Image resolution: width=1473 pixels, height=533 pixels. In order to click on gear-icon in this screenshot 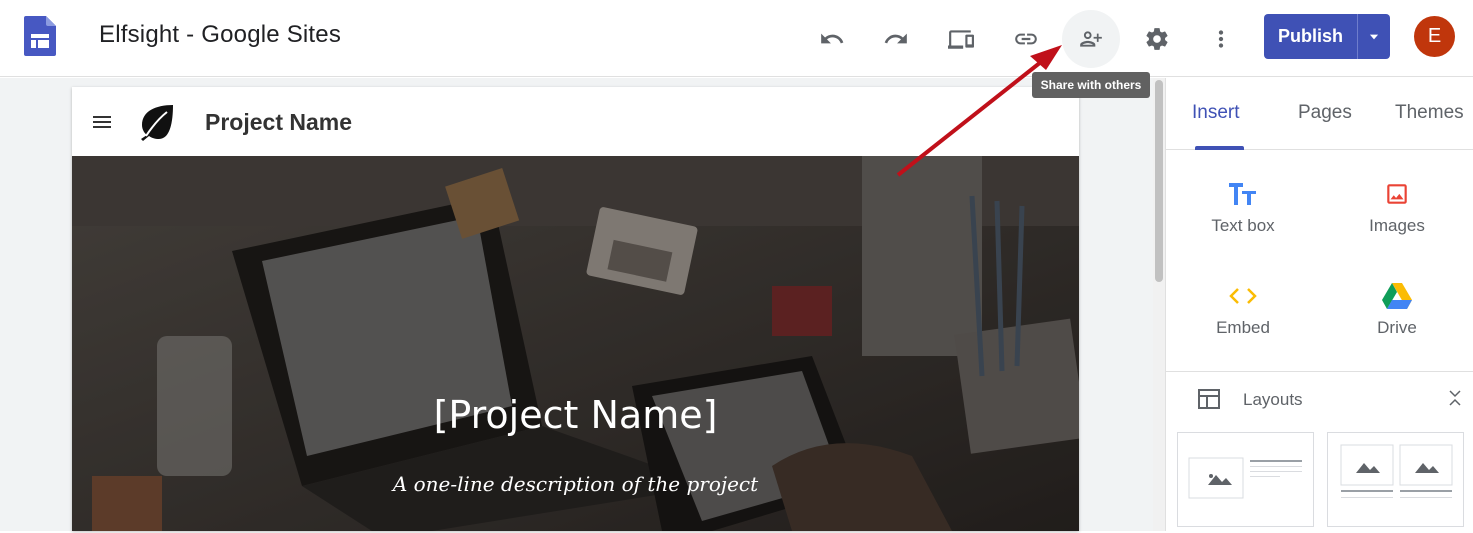, I will do `click(1157, 39)`.